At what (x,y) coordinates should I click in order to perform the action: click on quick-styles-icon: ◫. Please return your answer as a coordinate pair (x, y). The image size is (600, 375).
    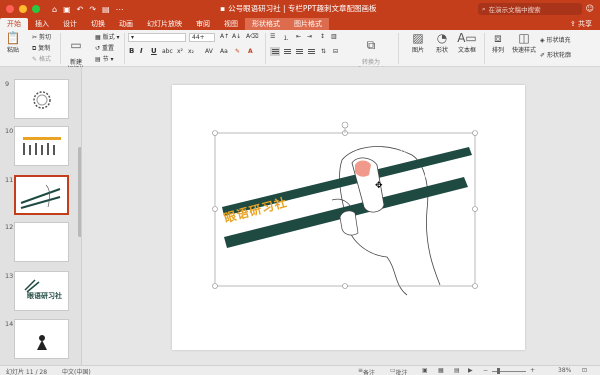
    Looking at the image, I should click on (524, 38).